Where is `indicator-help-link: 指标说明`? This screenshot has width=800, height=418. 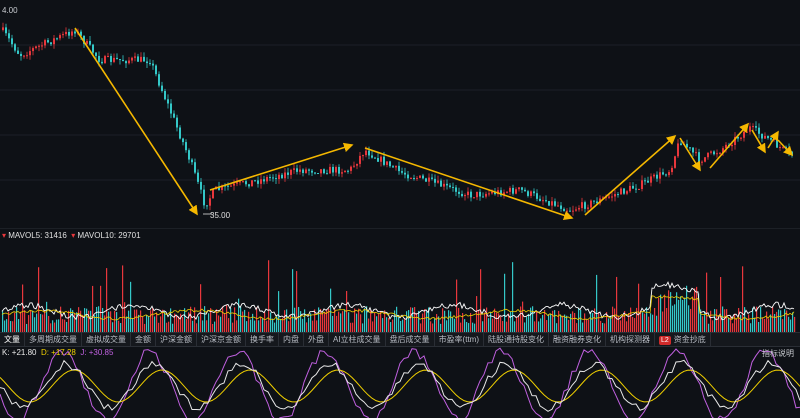
indicator-help-link: 指标说明 is located at coordinates (778, 353).